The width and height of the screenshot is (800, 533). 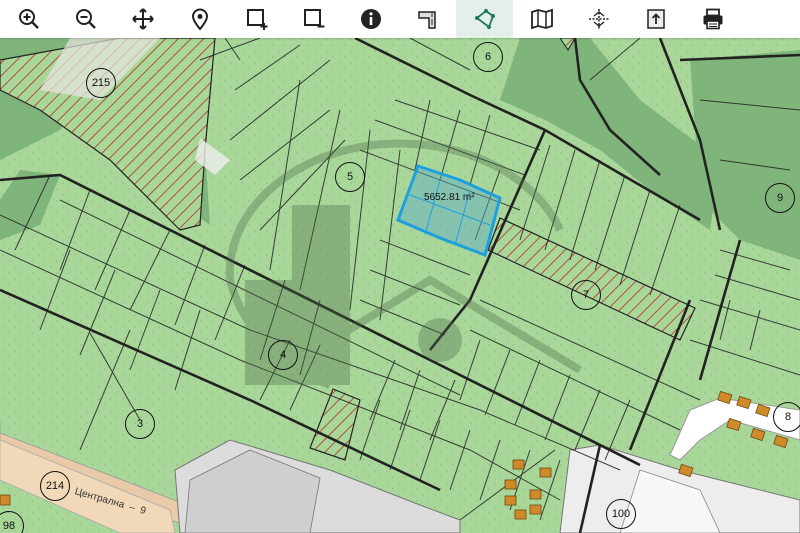 I want to click on zoom-in-icon, so click(x=28, y=19).